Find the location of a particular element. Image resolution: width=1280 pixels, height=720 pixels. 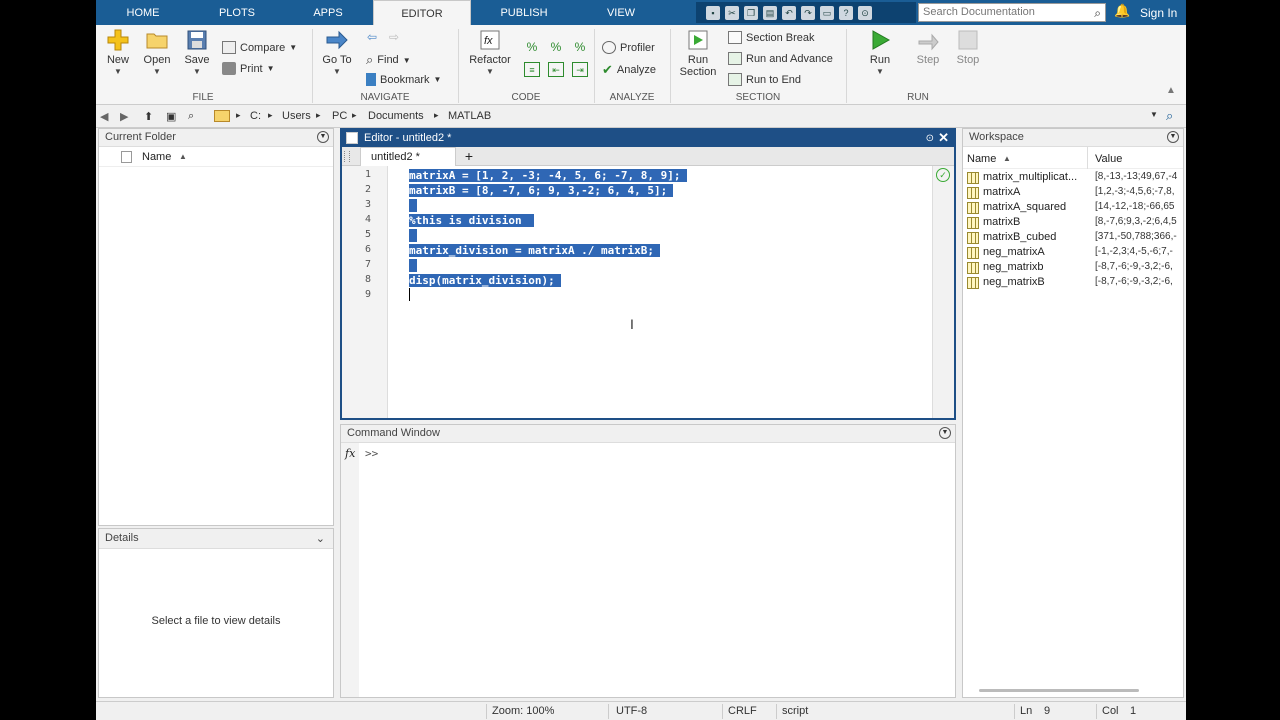

panel-menu-icon: ⊙ is located at coordinates (930, 138).